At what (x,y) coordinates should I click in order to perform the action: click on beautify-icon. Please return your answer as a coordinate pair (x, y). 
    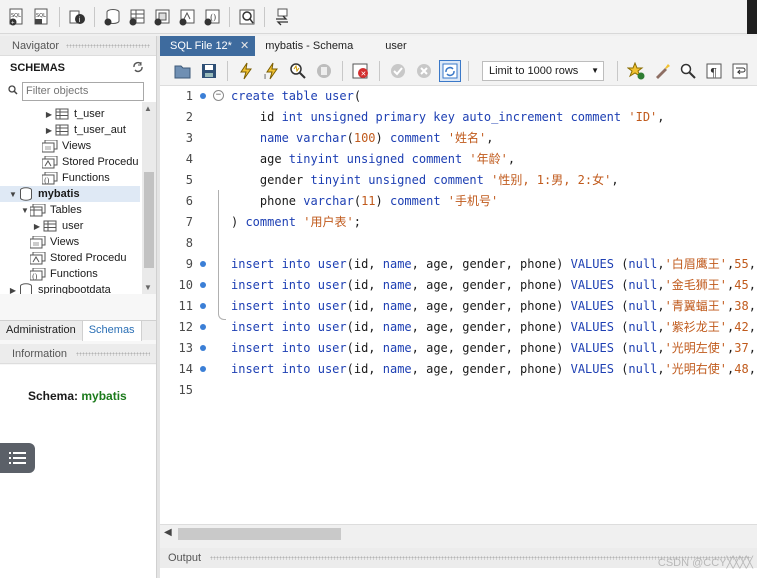
    Looking at the image, I should click on (662, 71).